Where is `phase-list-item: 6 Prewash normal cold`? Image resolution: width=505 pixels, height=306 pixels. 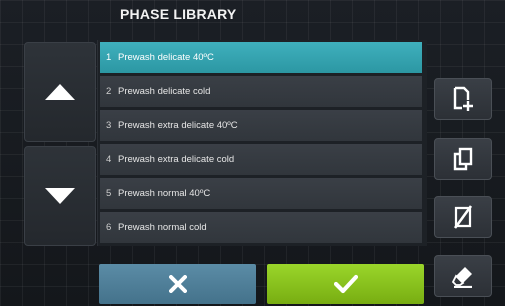 phase-list-item: 6 Prewash normal cold is located at coordinates (261, 227).